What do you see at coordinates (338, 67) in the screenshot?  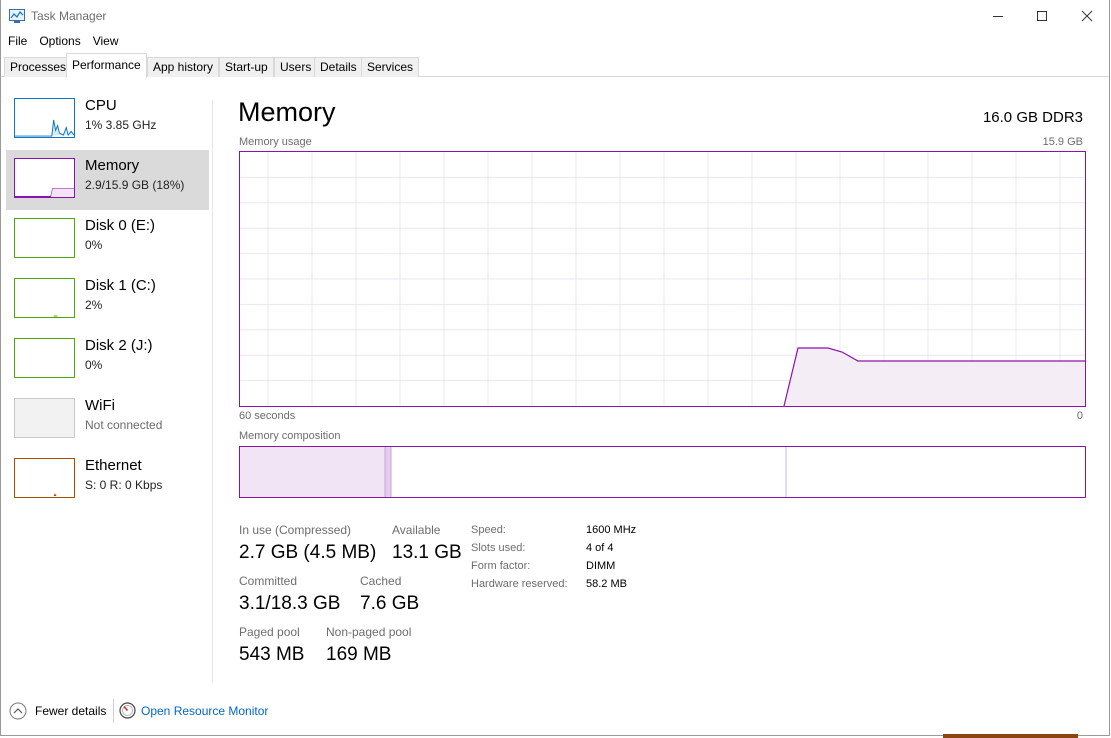 I see `tab-details: Details` at bounding box center [338, 67].